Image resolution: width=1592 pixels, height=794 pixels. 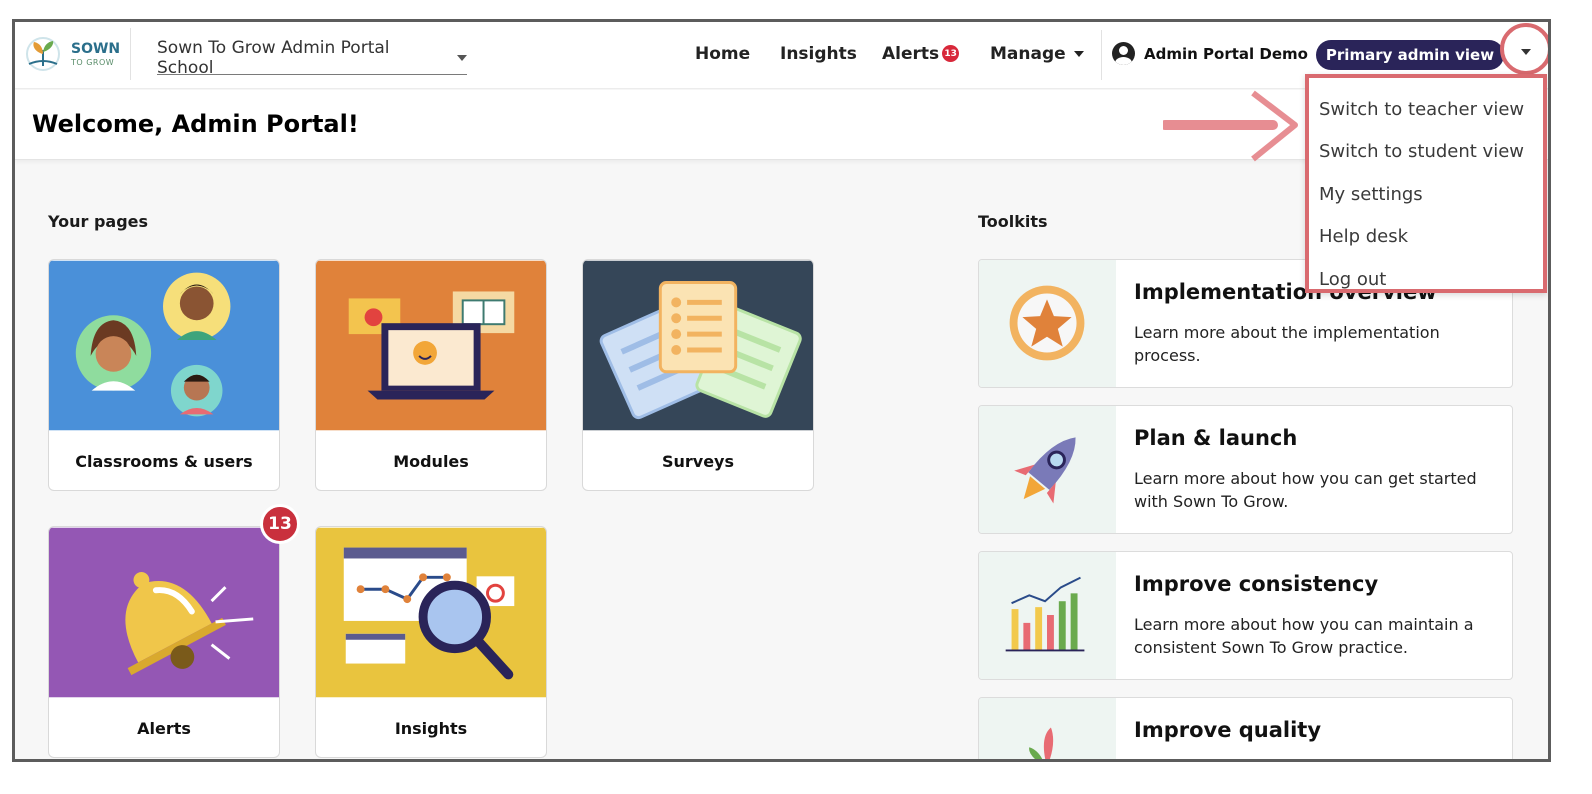 I want to click on your-pages-heading: Your pages, so click(x=98, y=221).